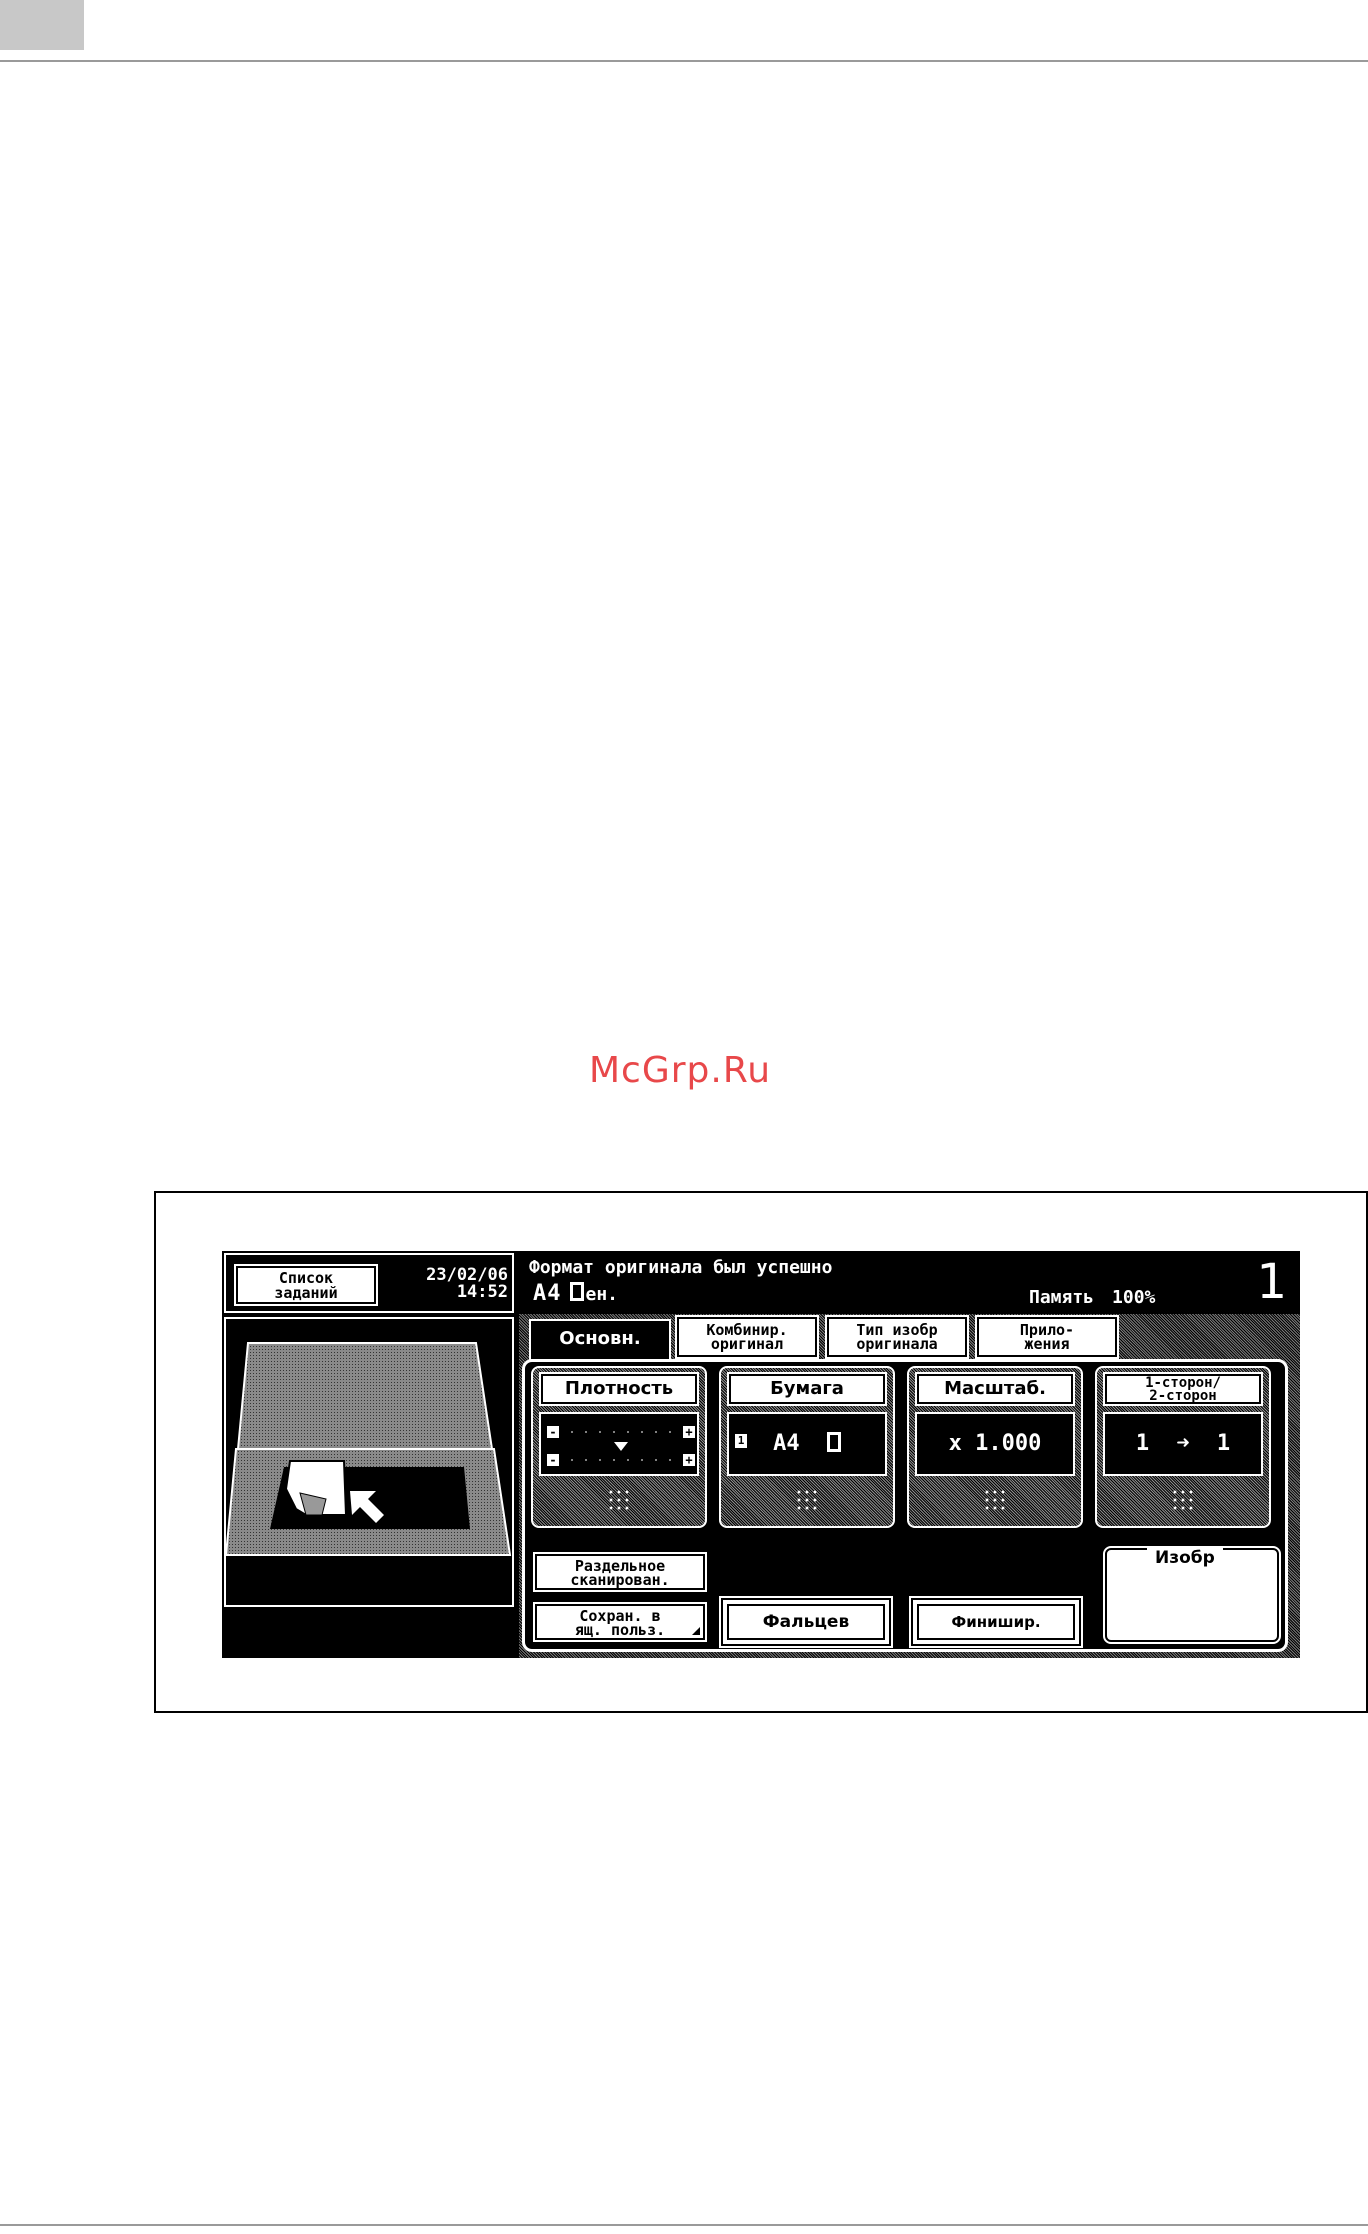 Image resolution: width=1368 pixels, height=2234 pixels. Describe the element at coordinates (619, 1389) in the screenshot. I see `density-label: Плотность` at that location.